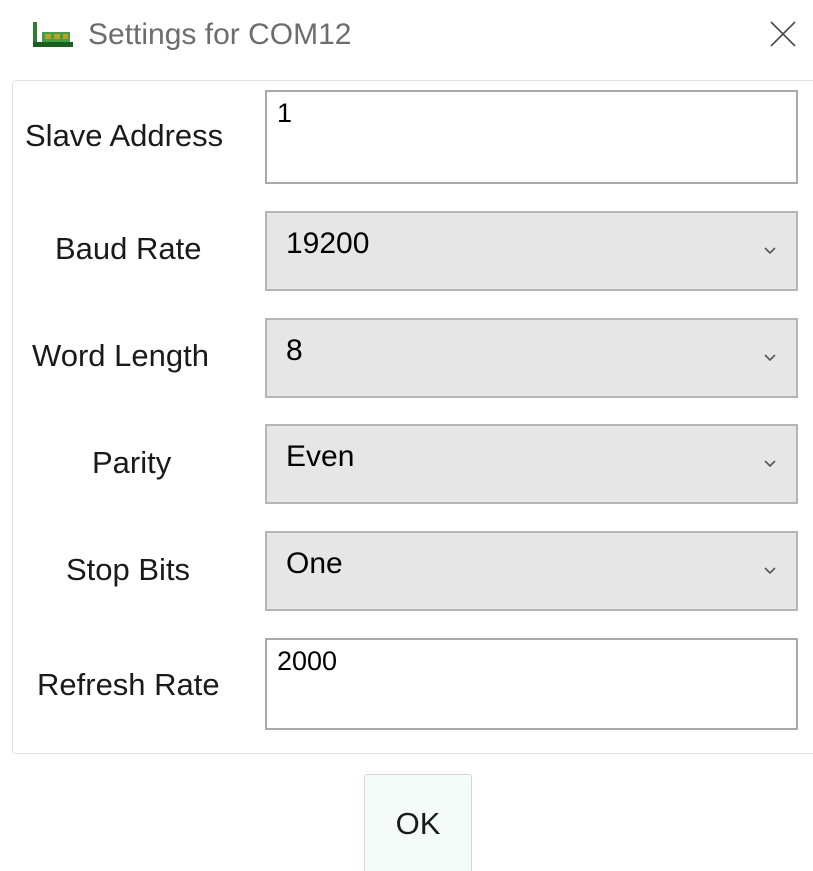  I want to click on stop-bits-label: Stop Bits, so click(128, 569).